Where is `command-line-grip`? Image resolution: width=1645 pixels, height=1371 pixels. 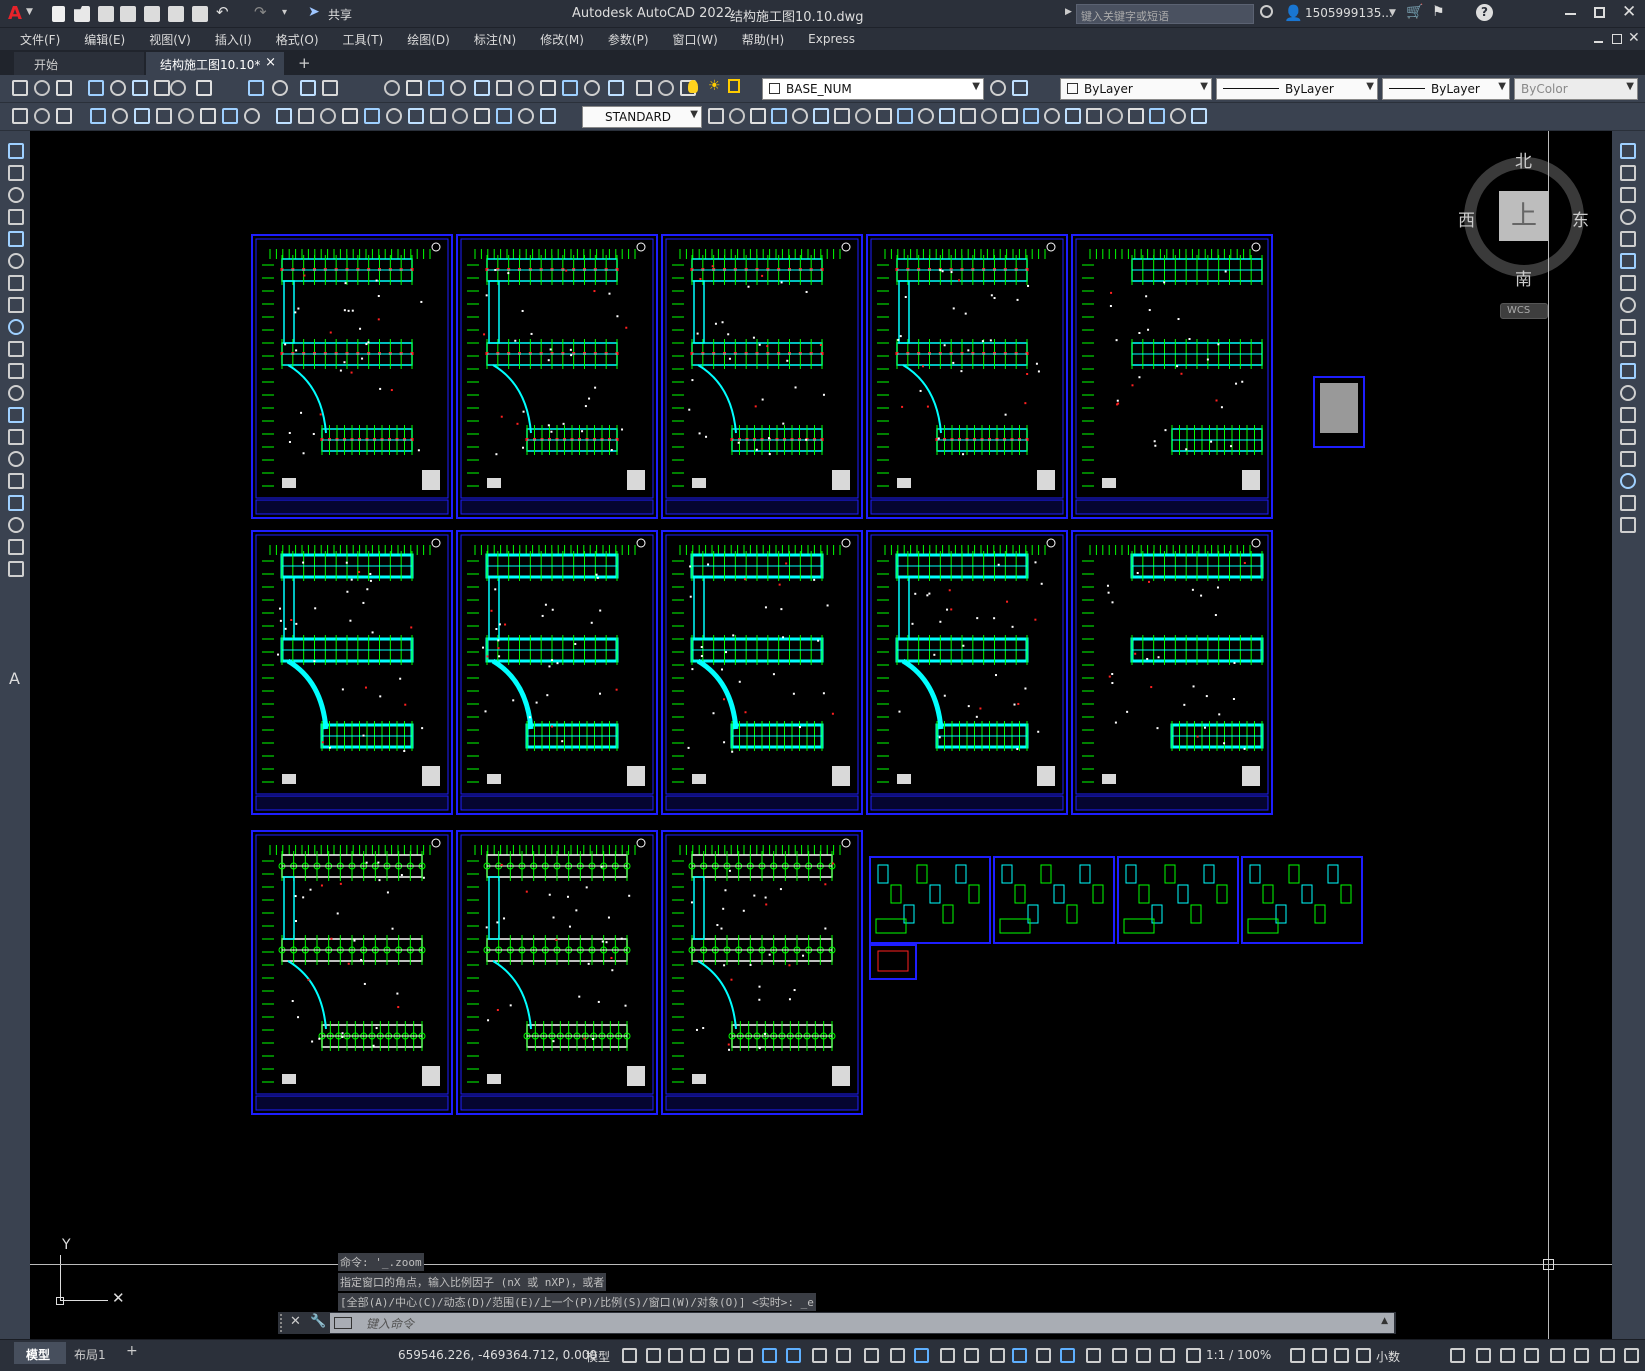 command-line-grip is located at coordinates (282, 1323).